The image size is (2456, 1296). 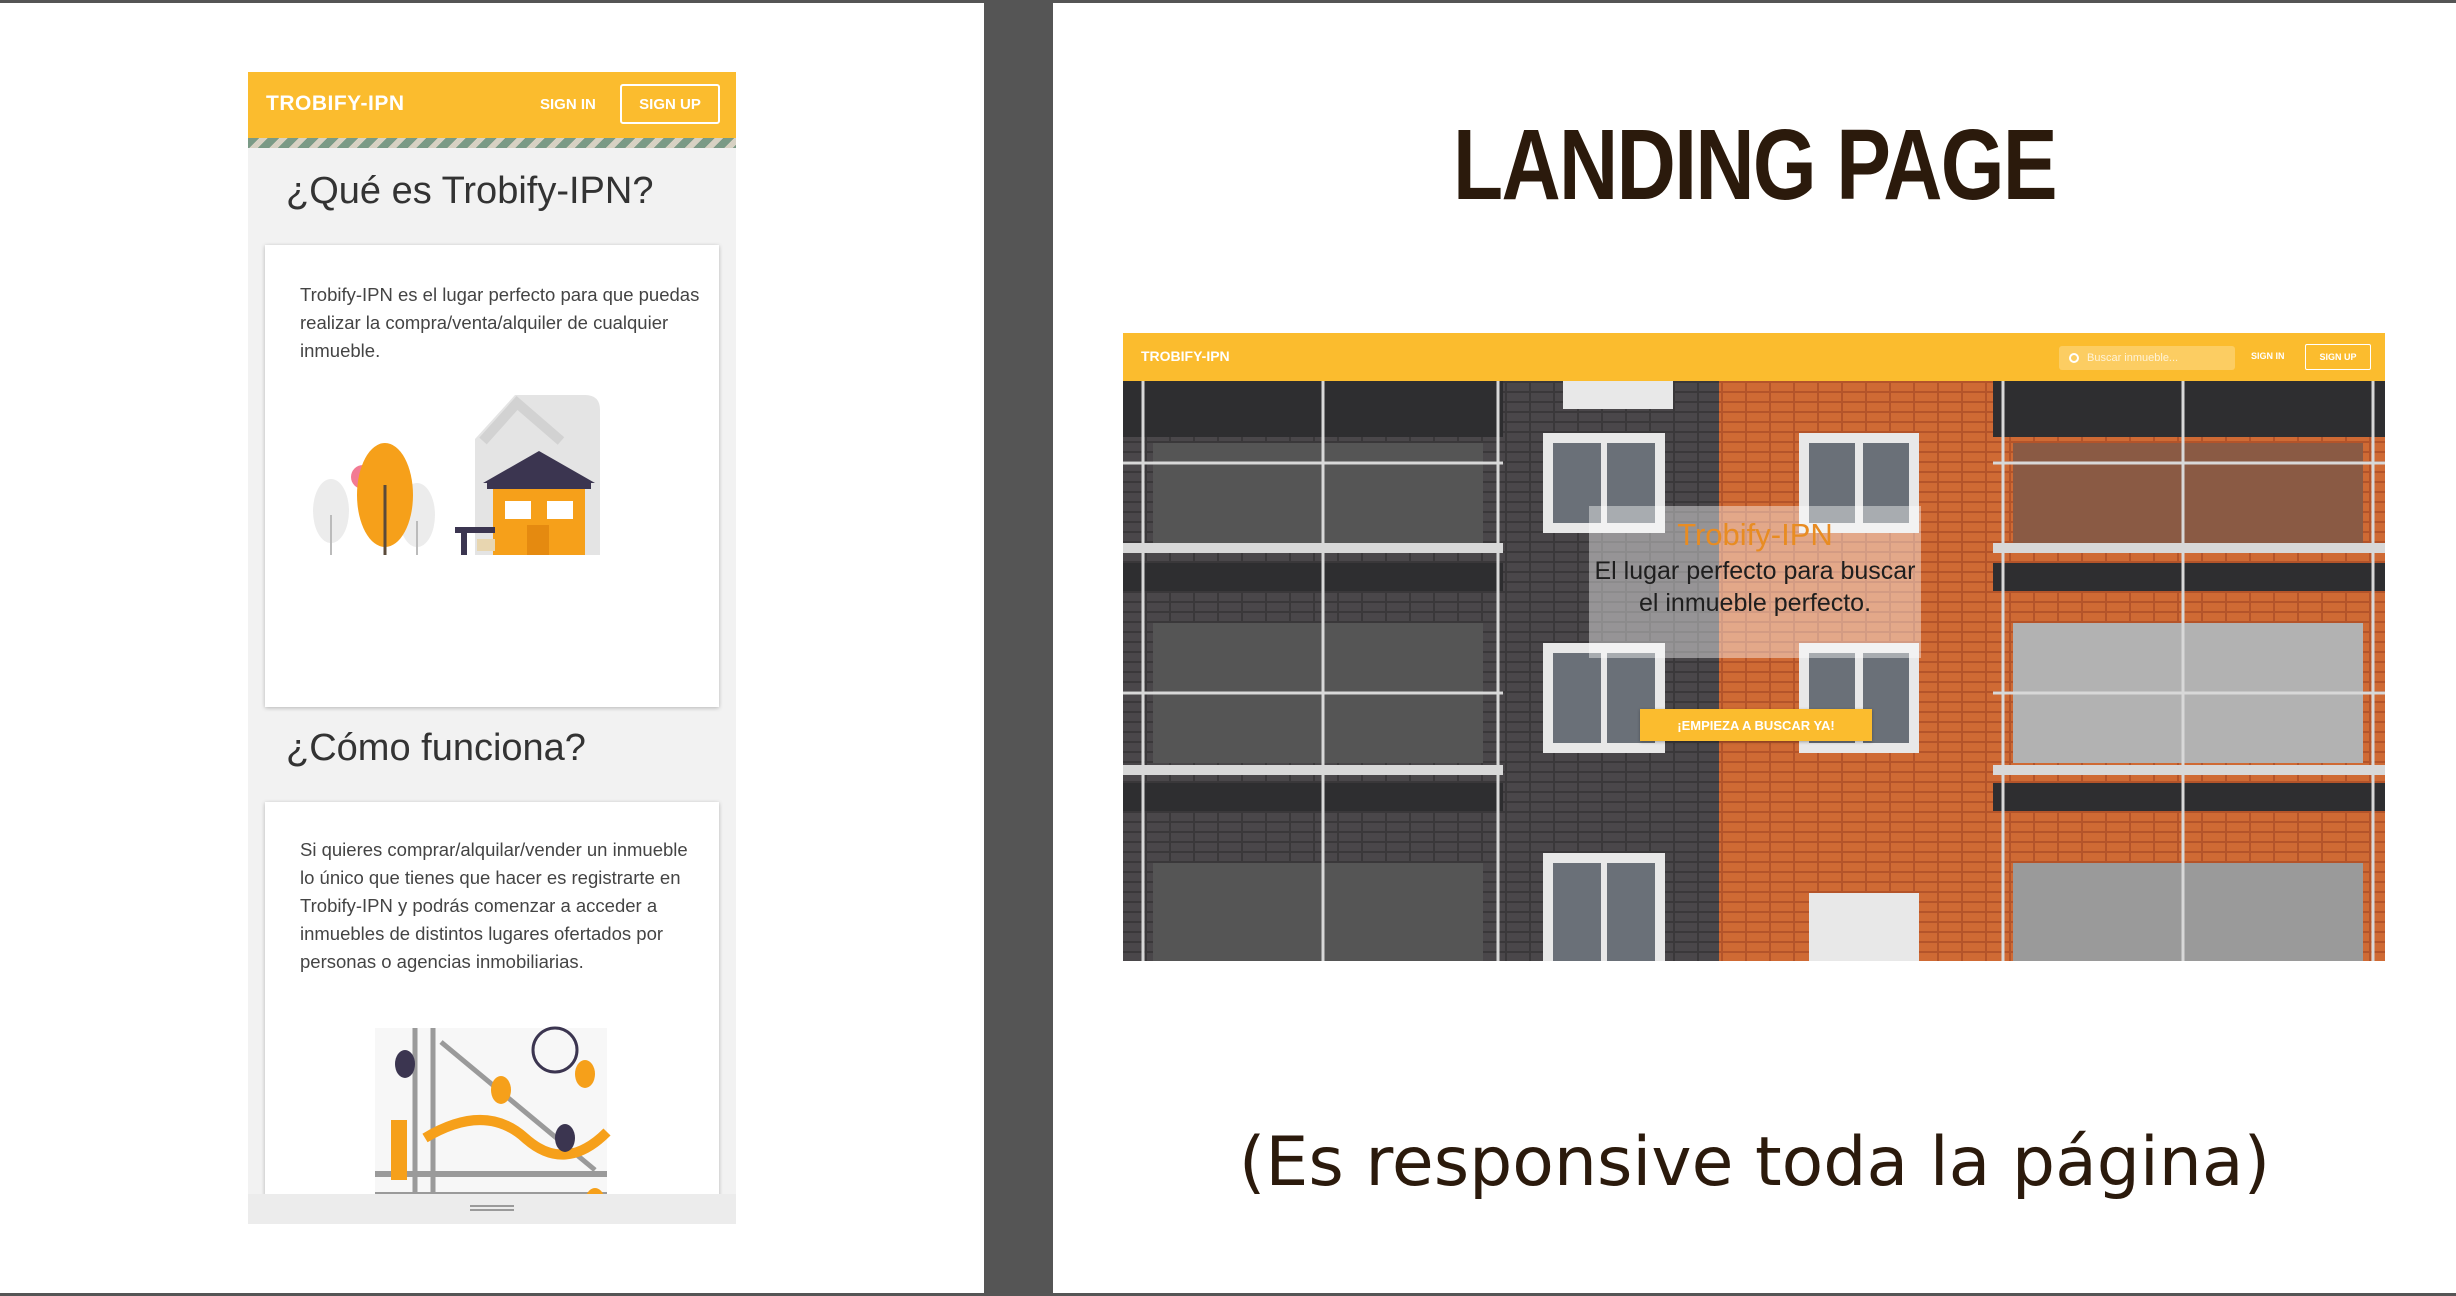 What do you see at coordinates (436, 748) in the screenshot?
I see `section-title-how-it-works: ¿Cómo funciona?` at bounding box center [436, 748].